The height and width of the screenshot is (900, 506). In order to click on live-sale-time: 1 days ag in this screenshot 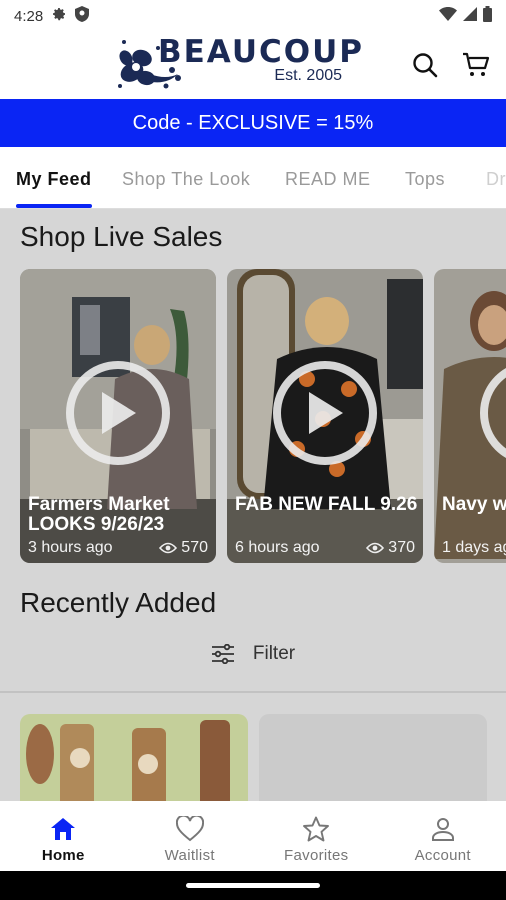, I will do `click(474, 547)`.